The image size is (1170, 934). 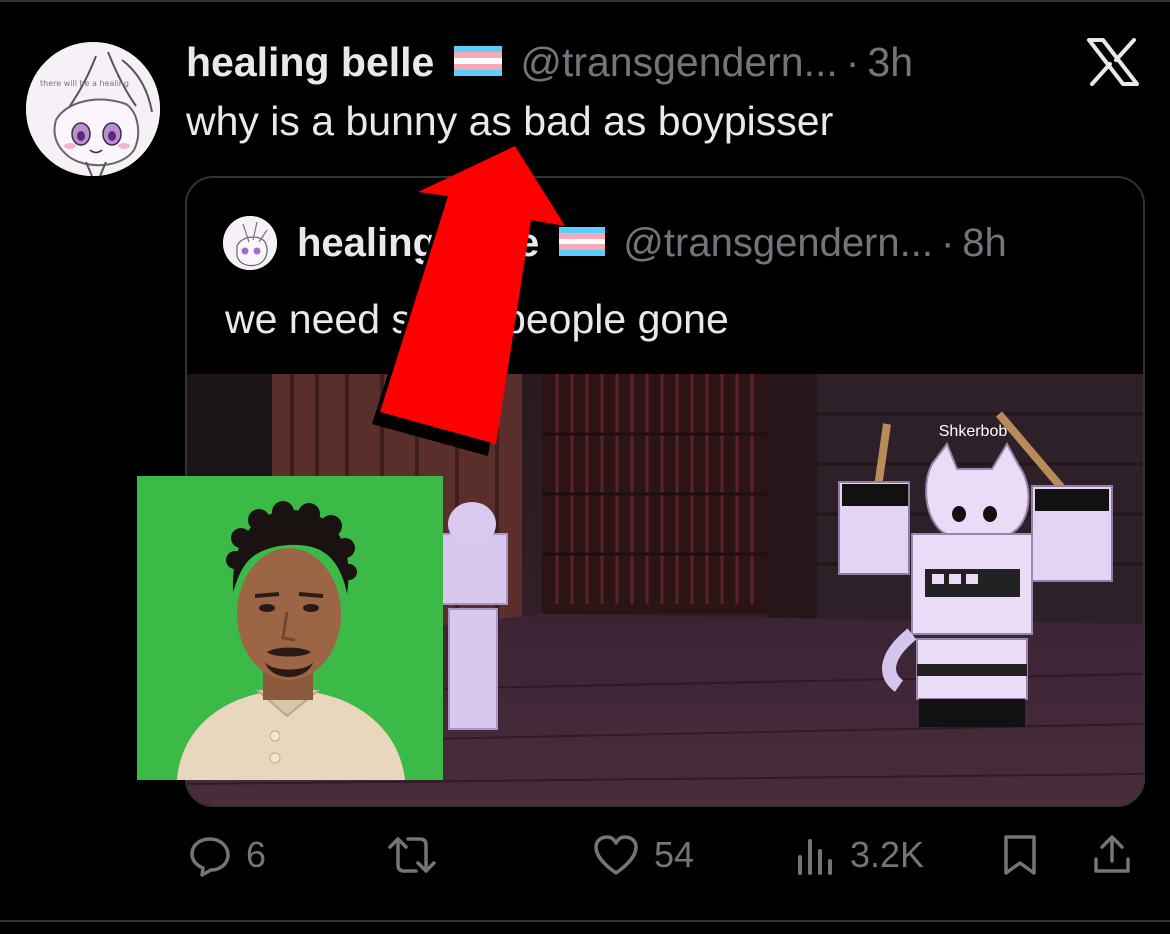 I want to click on quoted-tweet-header: healing belle @transgendern... · 8h, so click(x=652, y=243).